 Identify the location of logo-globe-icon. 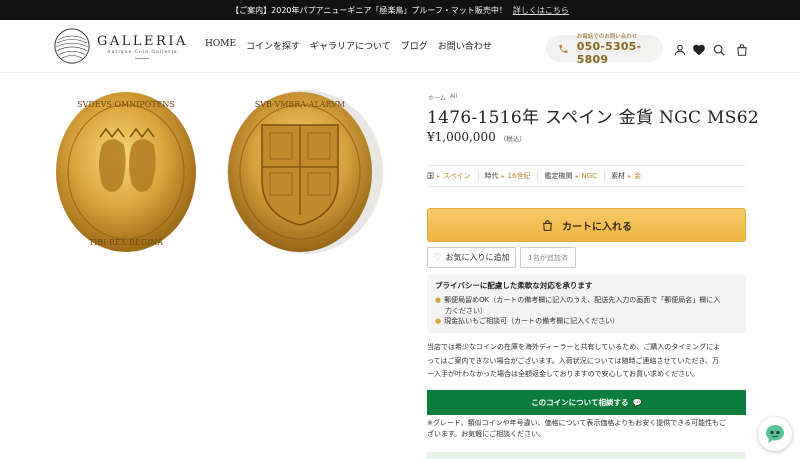
(72, 46).